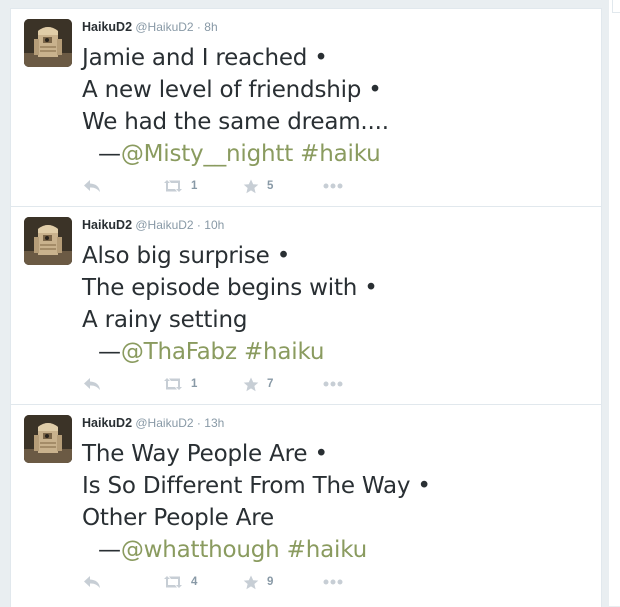 Image resolution: width=620 pixels, height=607 pixels. I want to click on mention-link: @Misty__nightt, so click(207, 154).